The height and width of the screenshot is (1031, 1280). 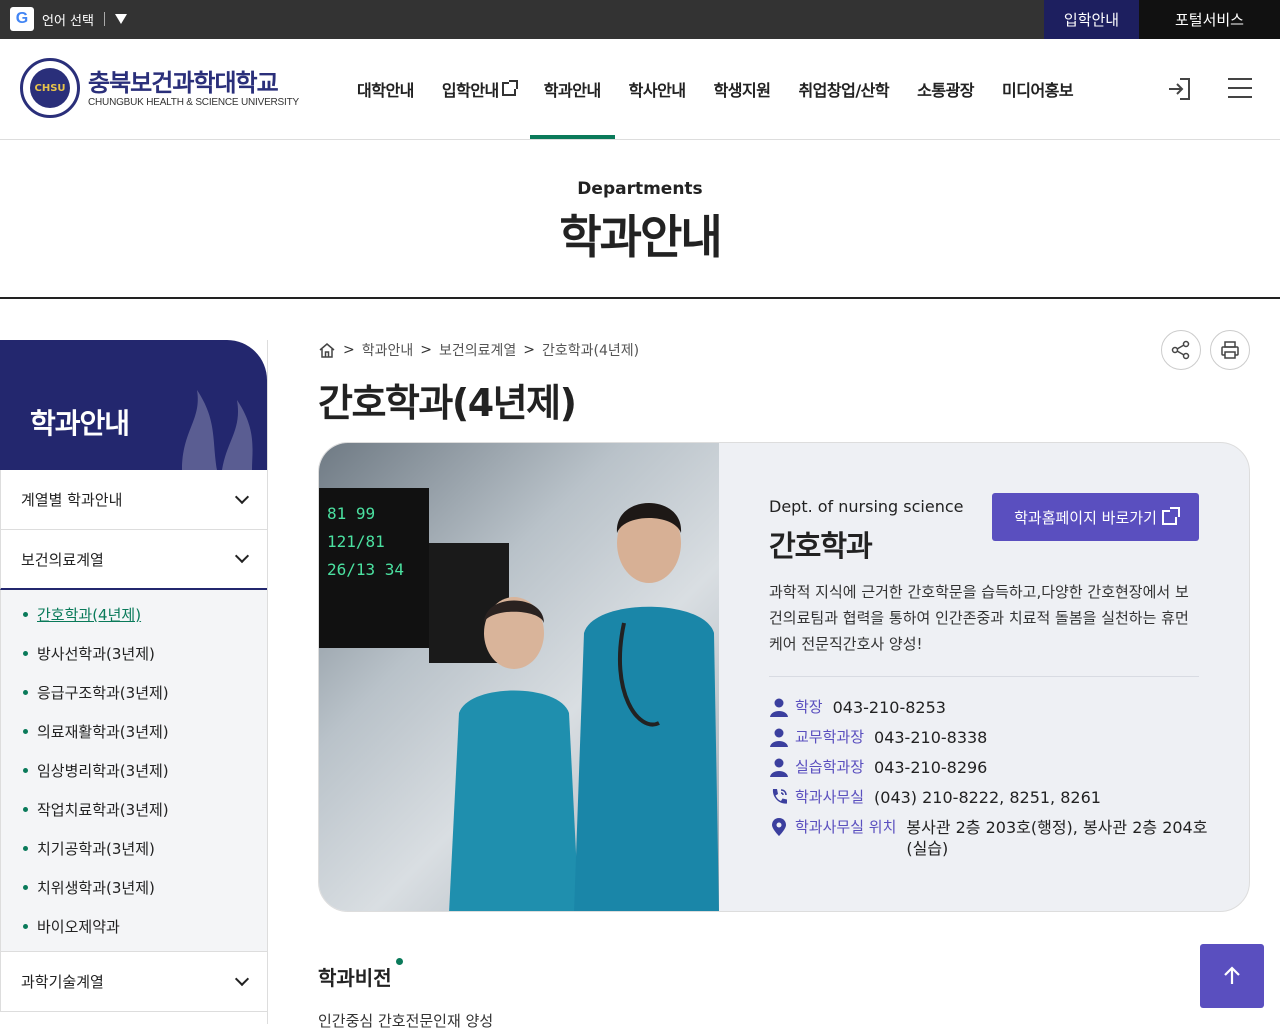 I want to click on print-icon, so click(x=1230, y=350).